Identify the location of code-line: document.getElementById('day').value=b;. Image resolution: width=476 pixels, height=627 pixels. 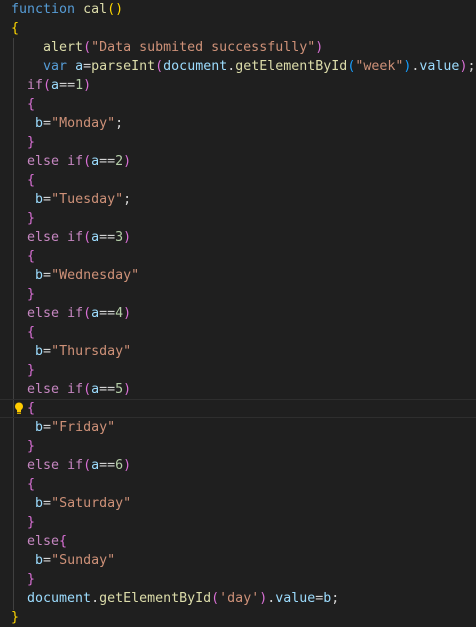
(169, 598).